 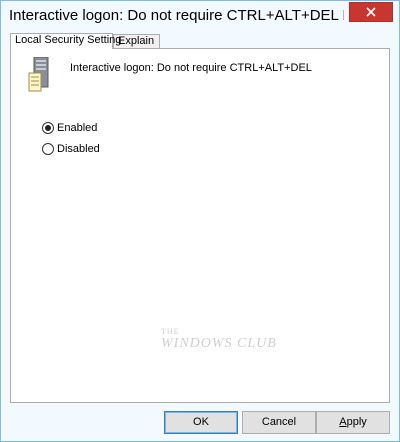 I want to click on apply-label-rest: pply, so click(x=356, y=422).